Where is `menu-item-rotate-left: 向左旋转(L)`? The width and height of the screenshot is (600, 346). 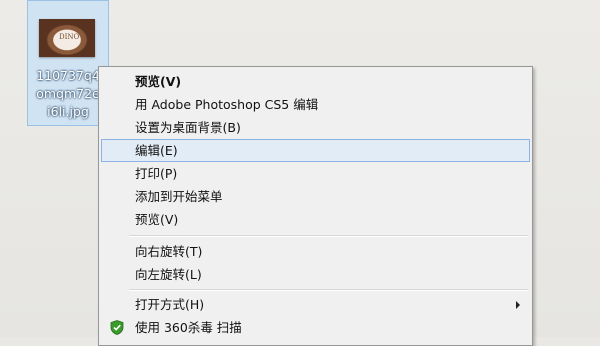
menu-item-rotate-left: 向左旋转(L) is located at coordinates (315, 274).